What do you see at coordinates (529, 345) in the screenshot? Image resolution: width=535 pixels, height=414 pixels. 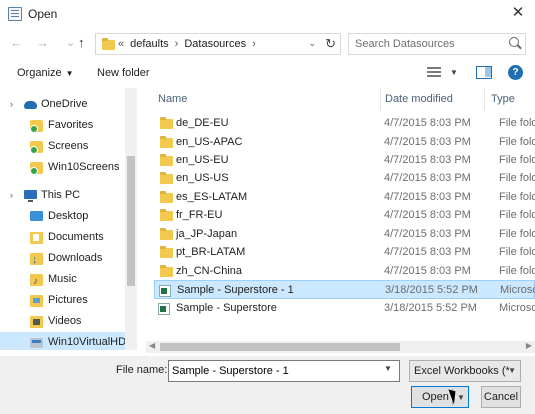 I see `scroll-right-icon: ▶` at bounding box center [529, 345].